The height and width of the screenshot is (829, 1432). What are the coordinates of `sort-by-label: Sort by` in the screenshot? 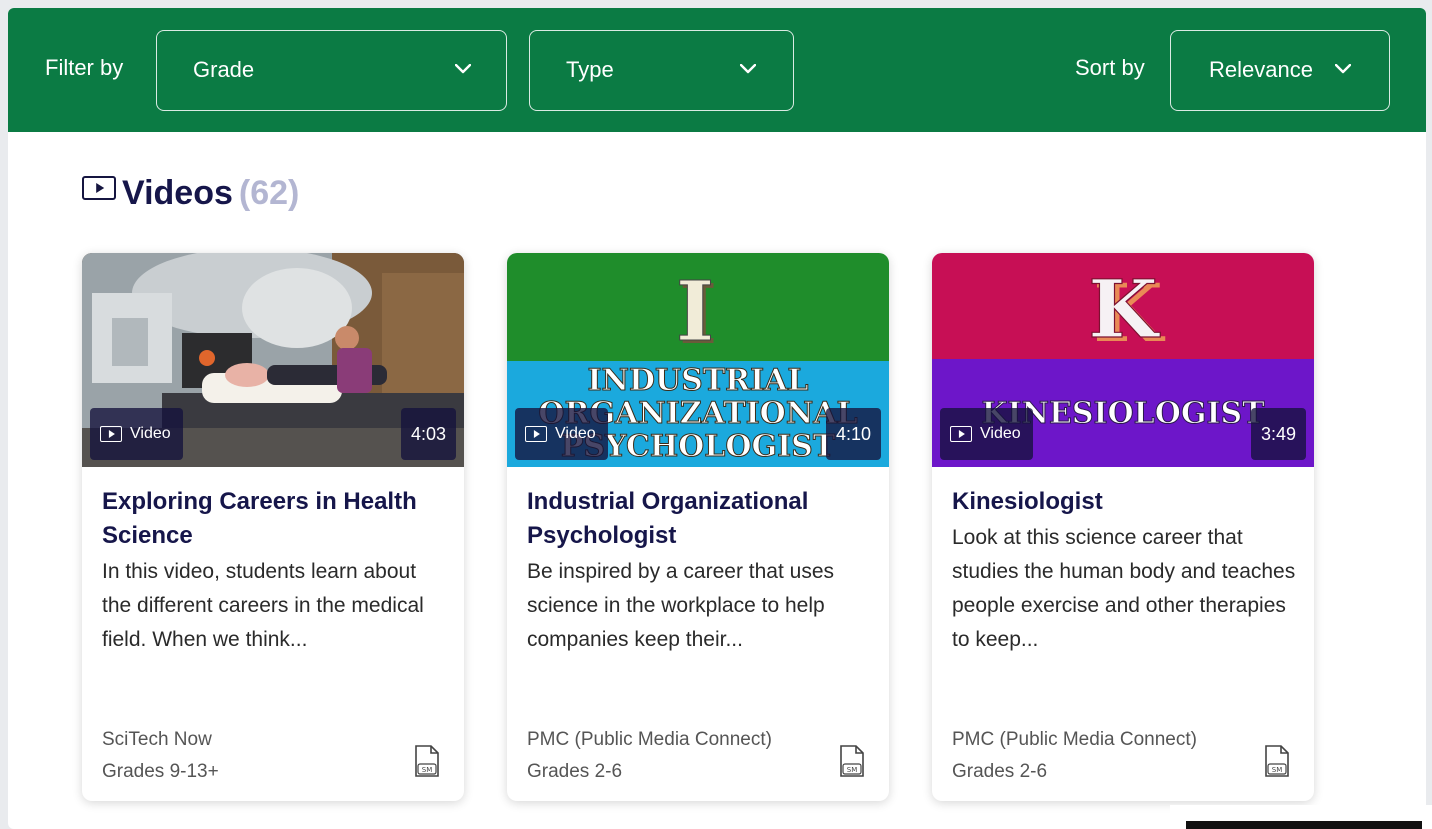 It's located at (1110, 67).